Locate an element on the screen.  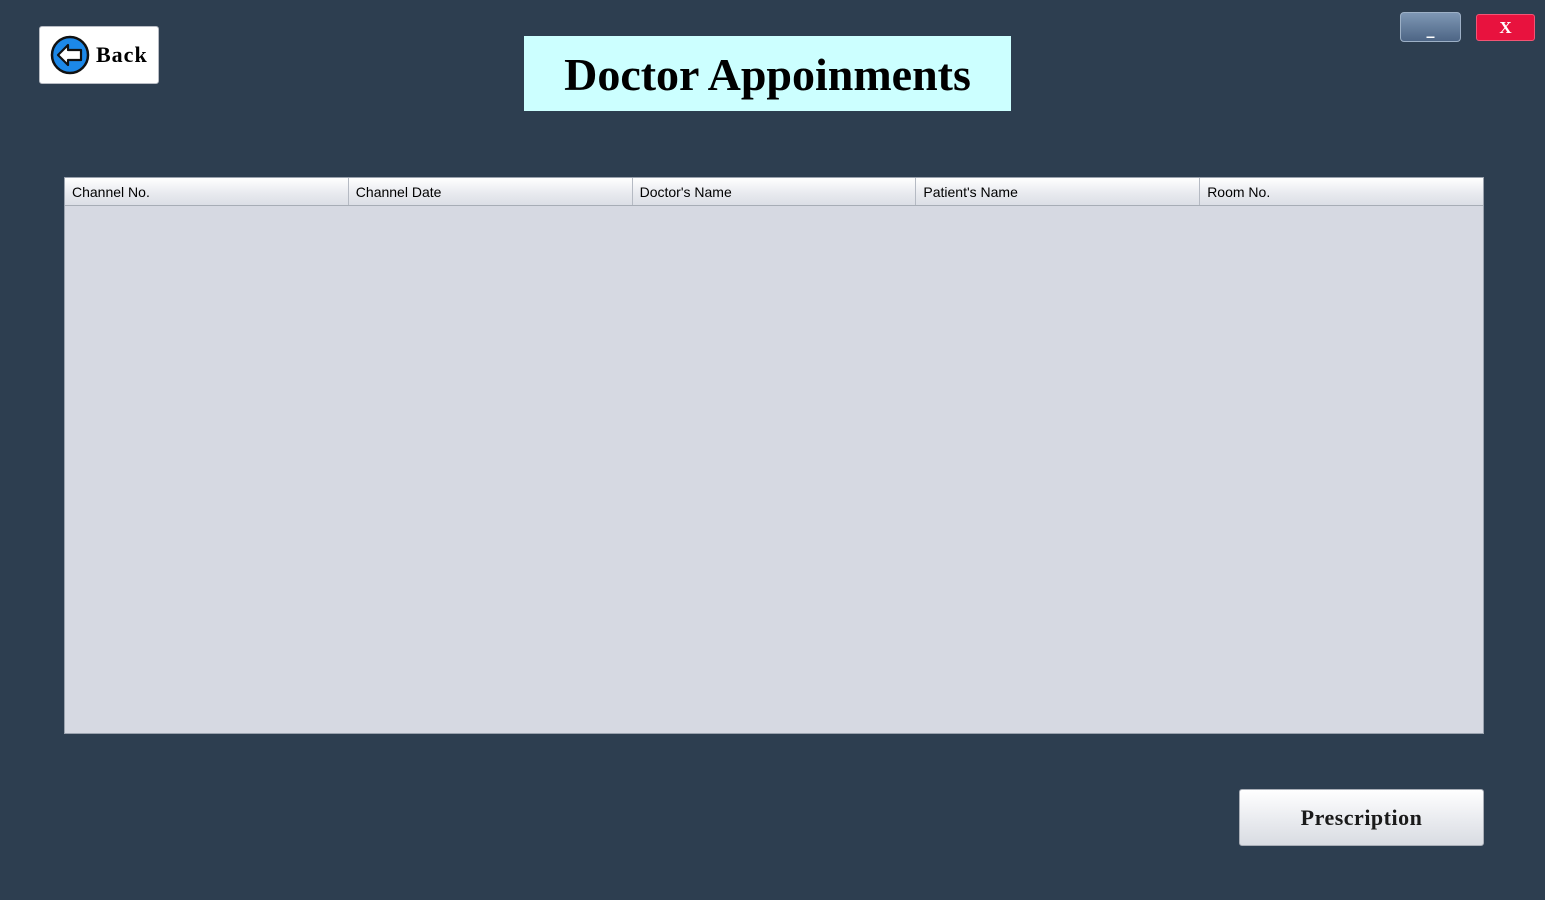
page-title: Doctor Appoinments is located at coordinates (767, 74).